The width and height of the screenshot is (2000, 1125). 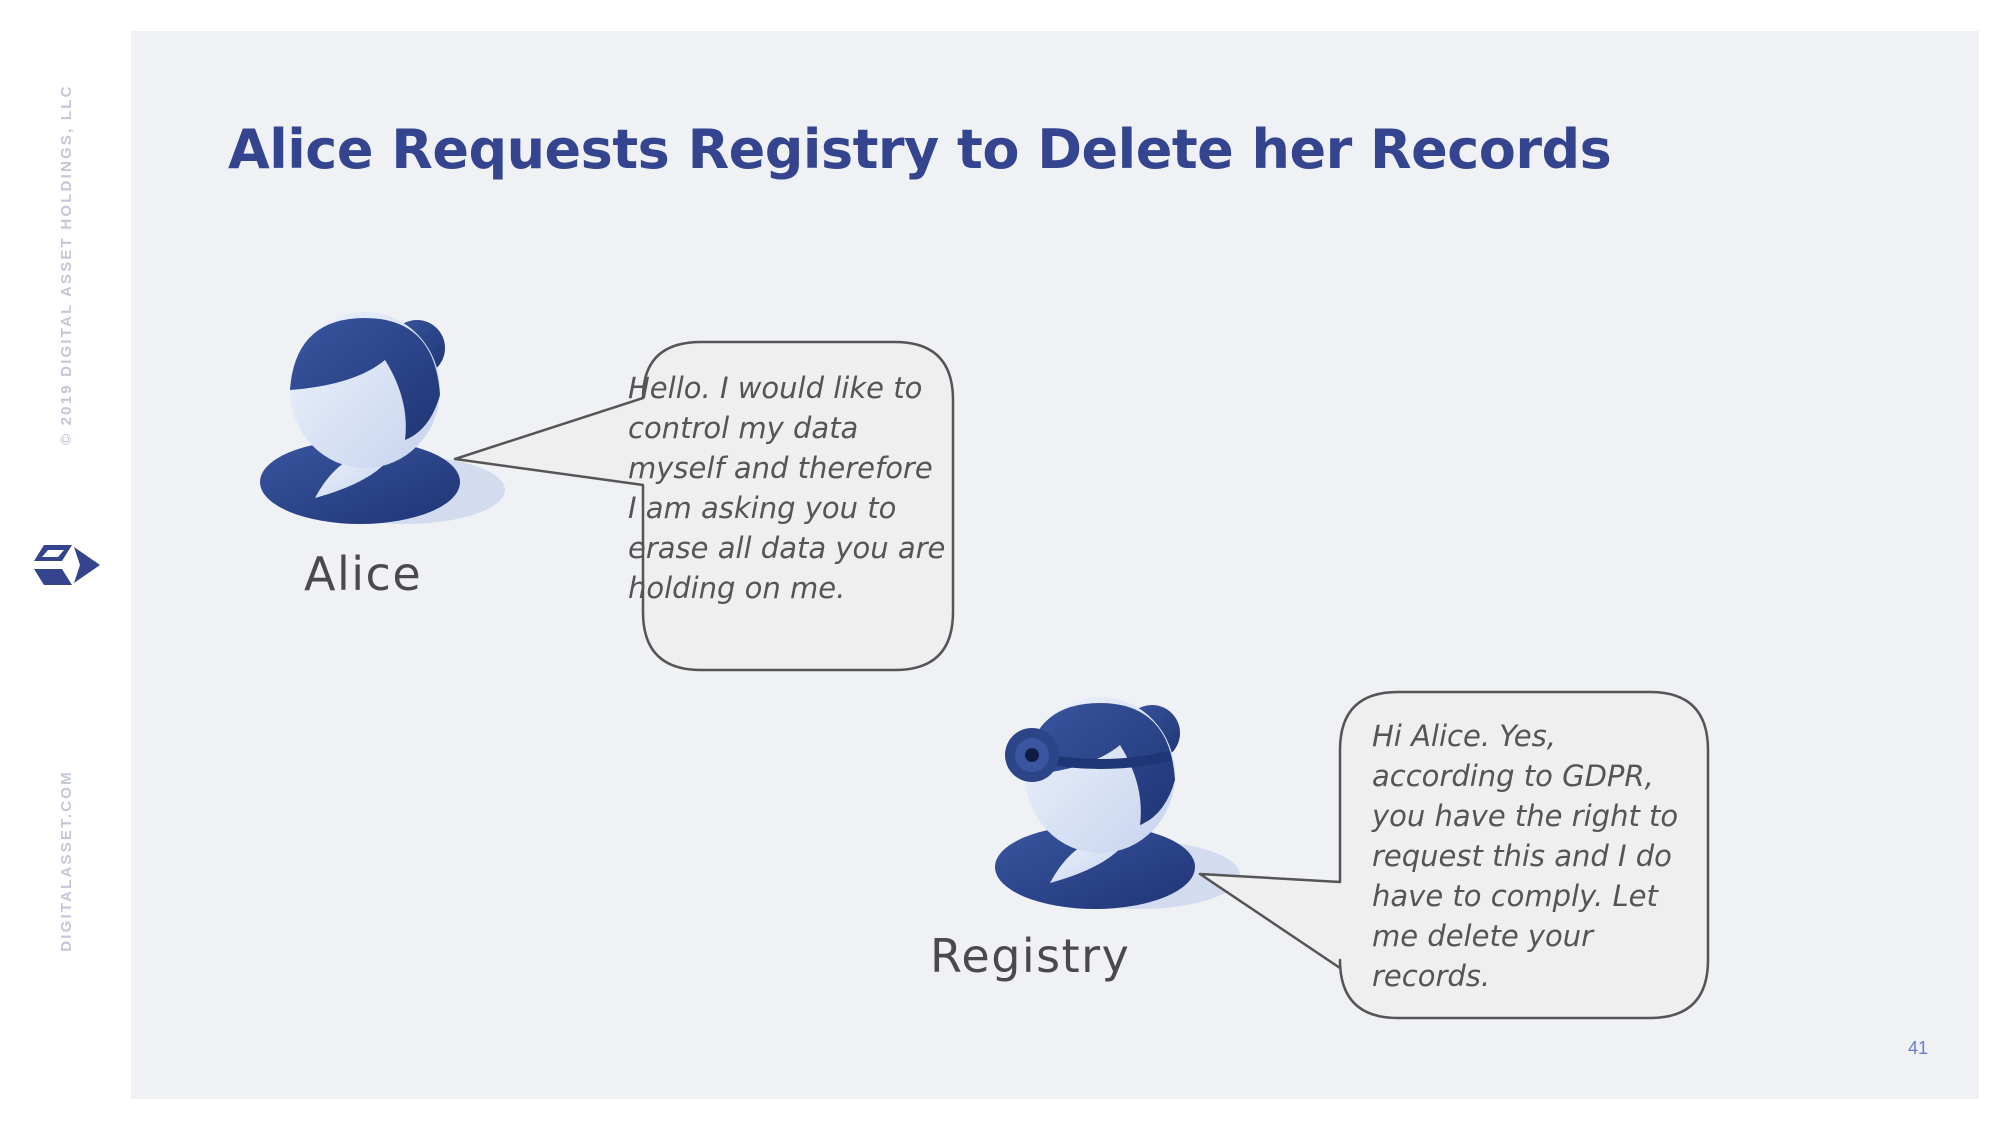 What do you see at coordinates (363, 574) in the screenshot?
I see `participant-name-alice: Alice` at bounding box center [363, 574].